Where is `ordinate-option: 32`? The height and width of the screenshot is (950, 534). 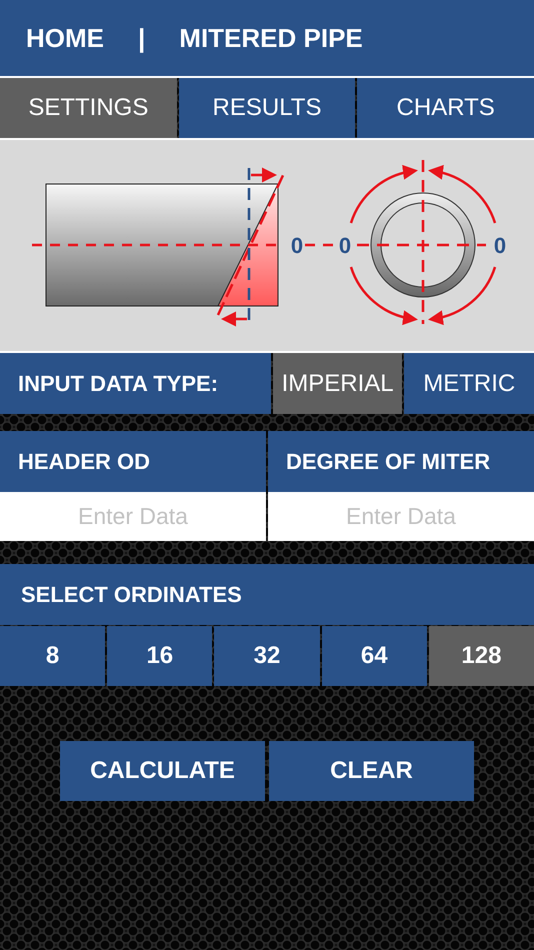
ordinate-option: 32 is located at coordinates (267, 656).